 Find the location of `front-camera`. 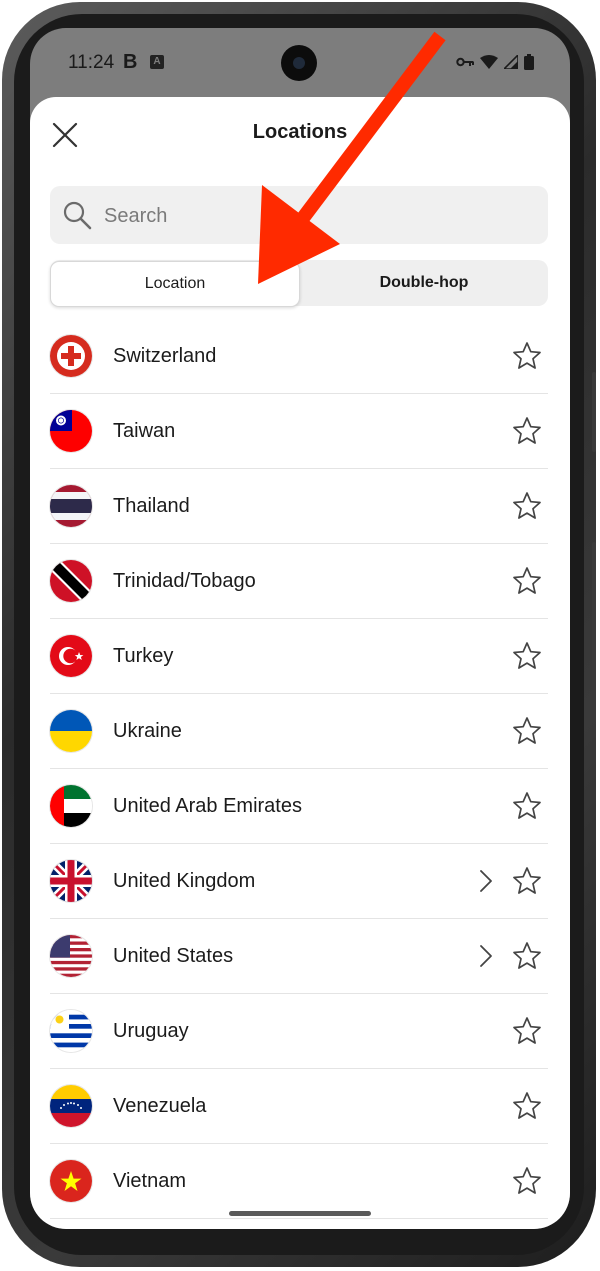

front-camera is located at coordinates (299, 63).